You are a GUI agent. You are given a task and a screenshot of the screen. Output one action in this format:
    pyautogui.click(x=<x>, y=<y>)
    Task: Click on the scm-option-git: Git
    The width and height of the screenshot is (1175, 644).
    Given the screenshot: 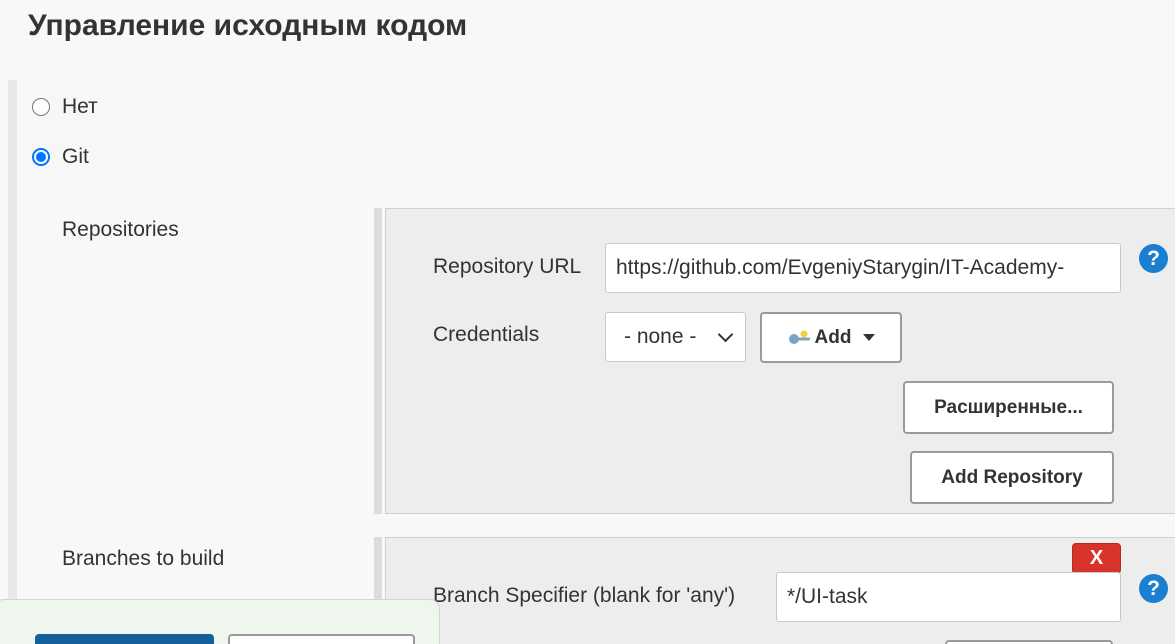 What is the action you would take?
    pyautogui.click(x=60, y=157)
    